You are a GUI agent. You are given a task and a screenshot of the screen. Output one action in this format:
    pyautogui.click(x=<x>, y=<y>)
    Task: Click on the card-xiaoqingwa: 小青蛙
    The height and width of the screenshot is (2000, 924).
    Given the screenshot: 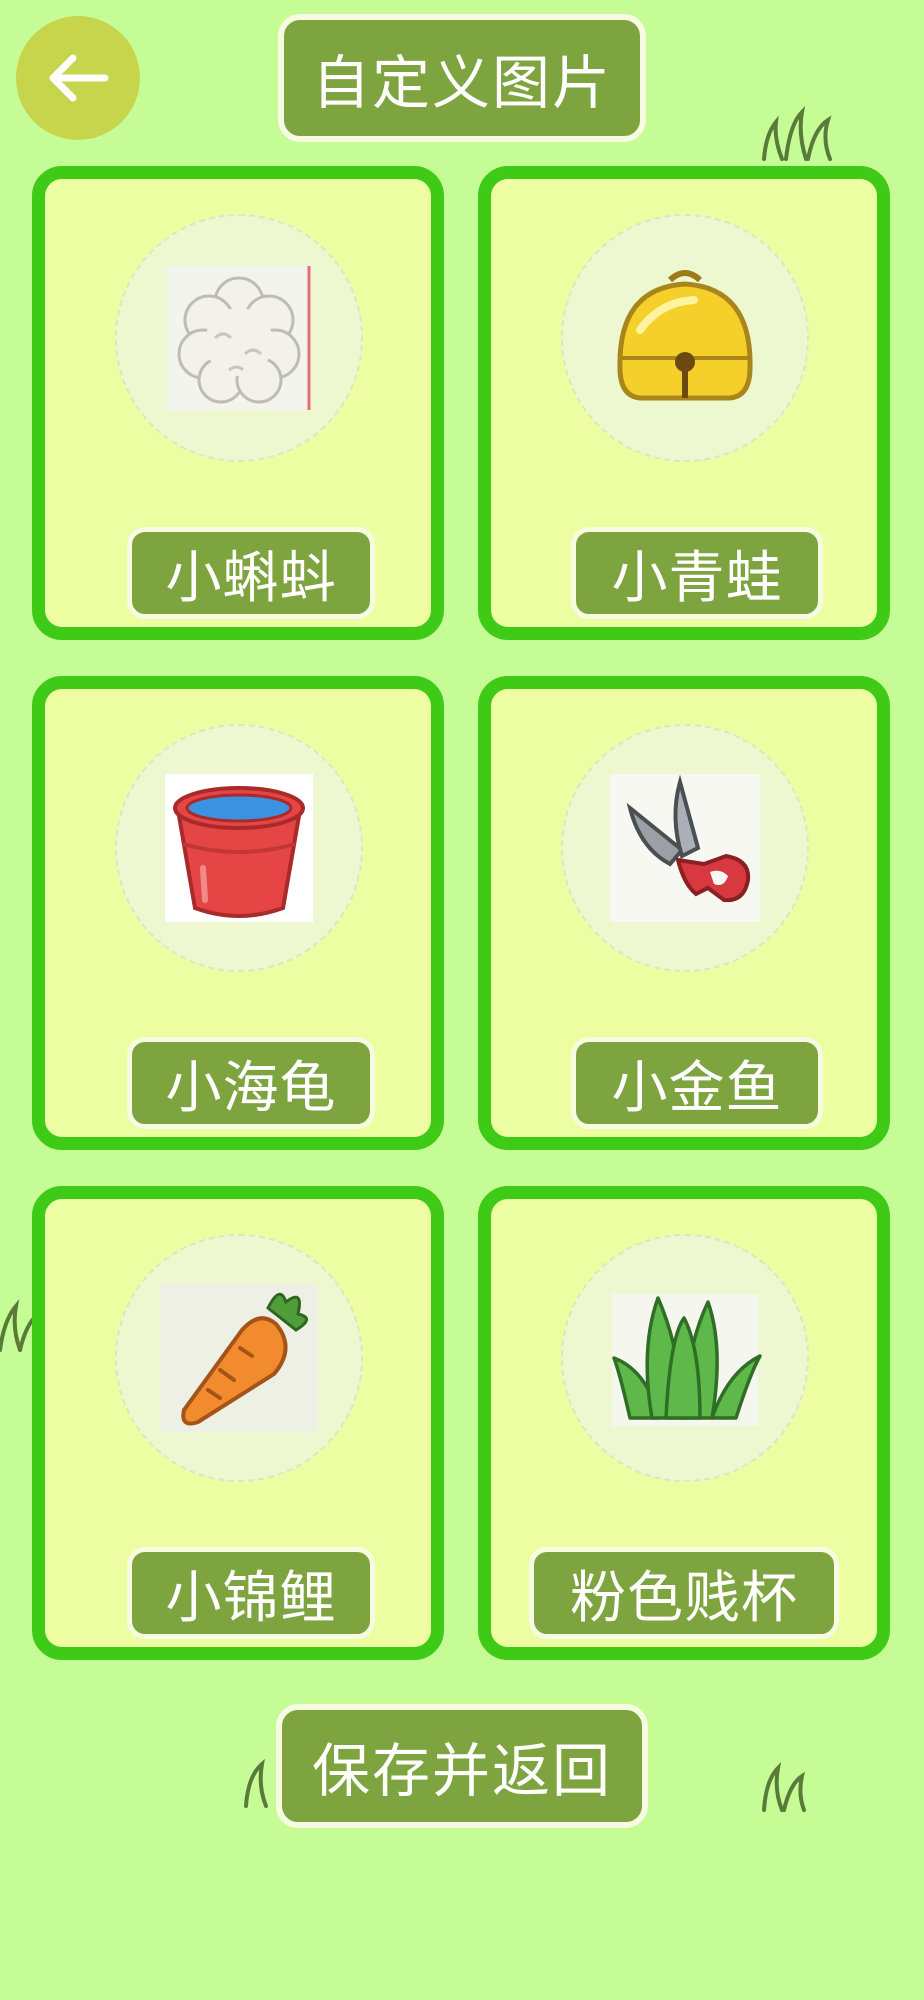 What is the action you would take?
    pyautogui.click(x=684, y=403)
    